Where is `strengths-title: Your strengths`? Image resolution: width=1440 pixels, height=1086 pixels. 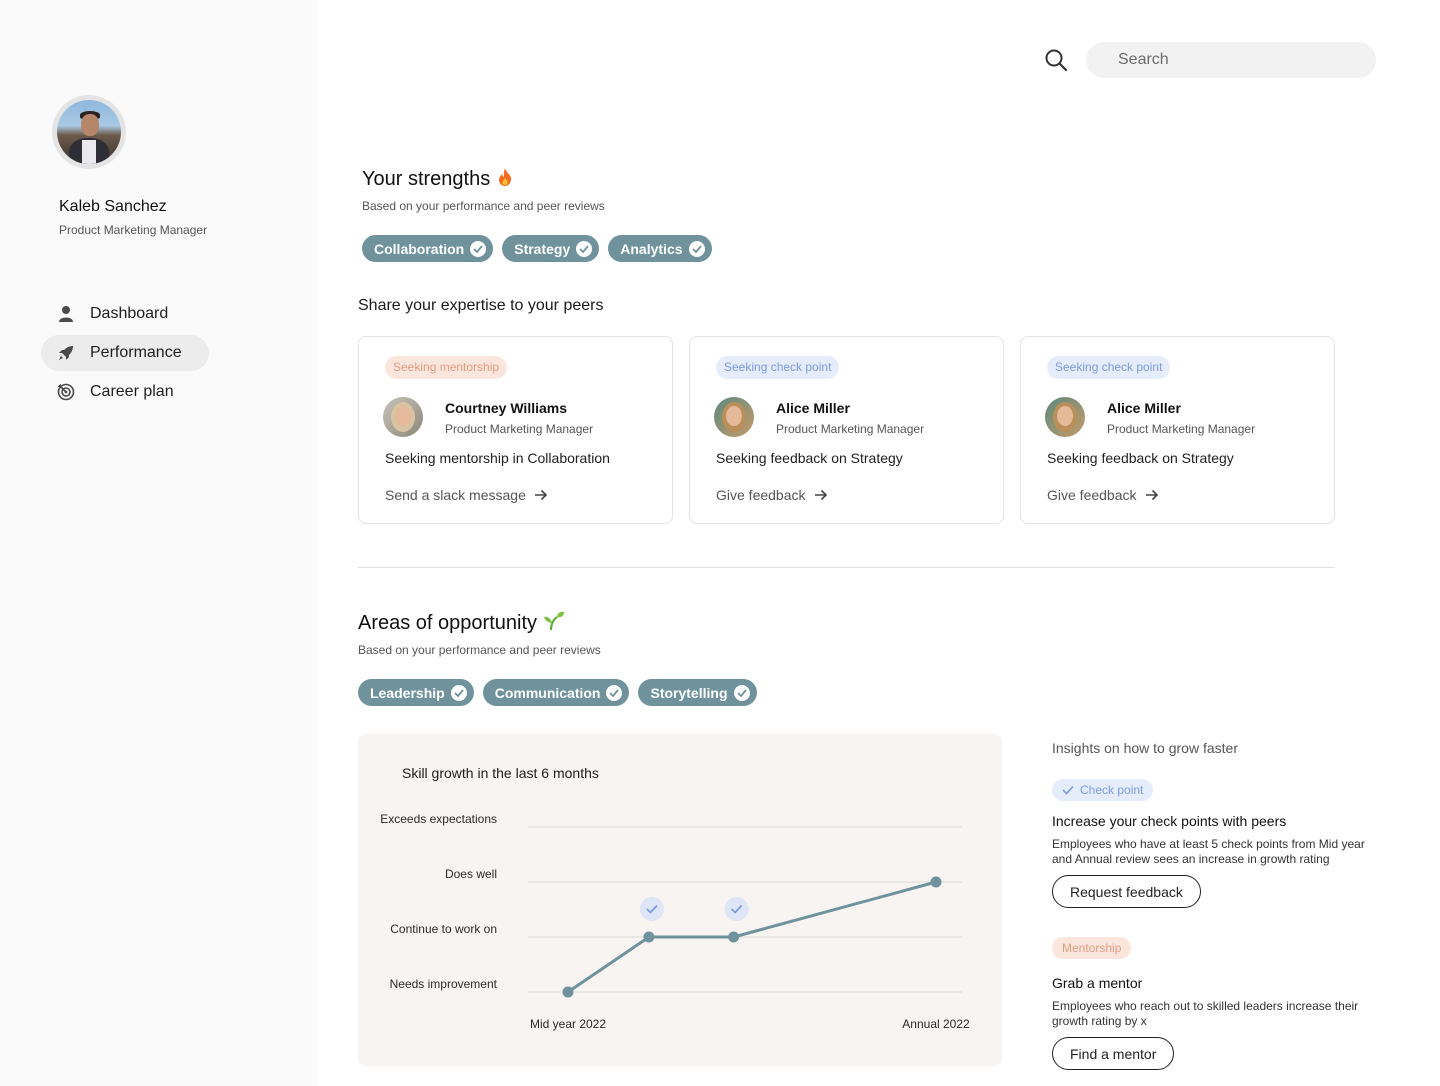
strengths-title: Your strengths is located at coordinates (426, 179).